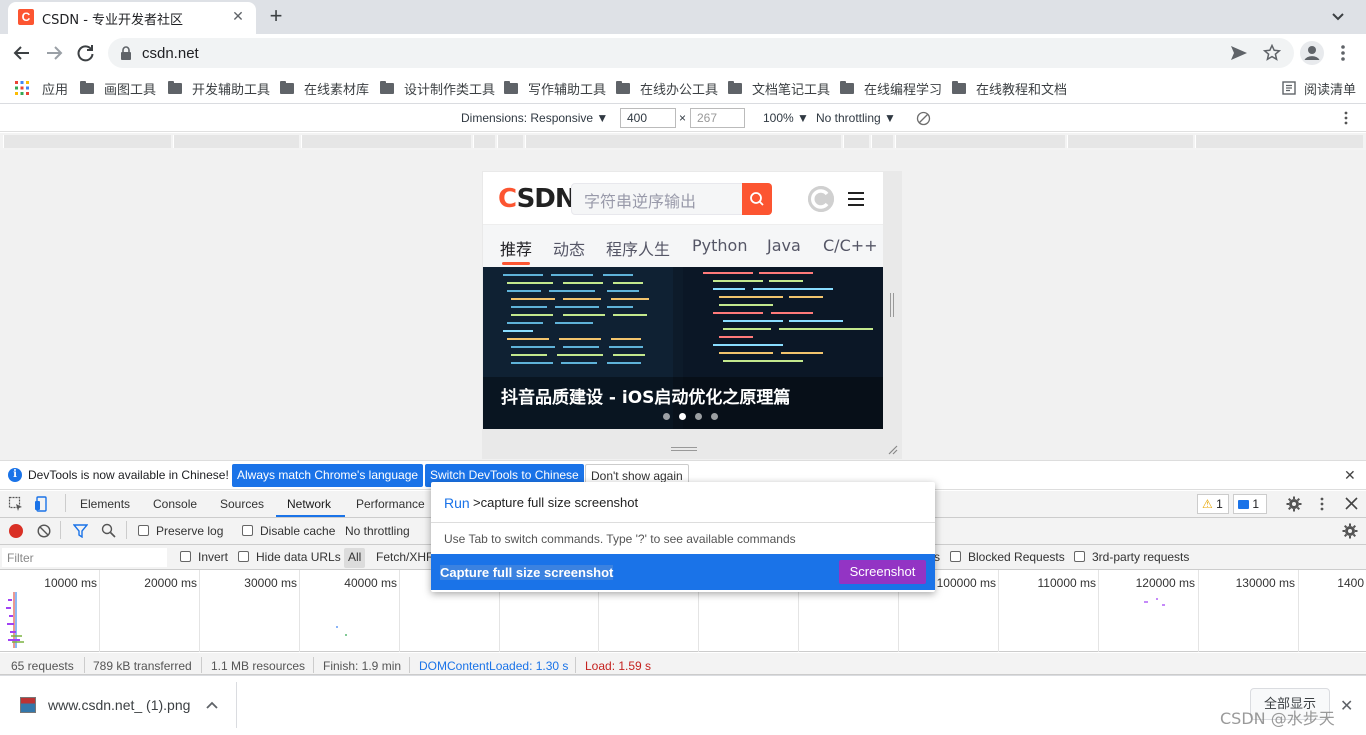 This screenshot has height=735, width=1366. I want to click on carousel-dot-active, so click(682, 416).